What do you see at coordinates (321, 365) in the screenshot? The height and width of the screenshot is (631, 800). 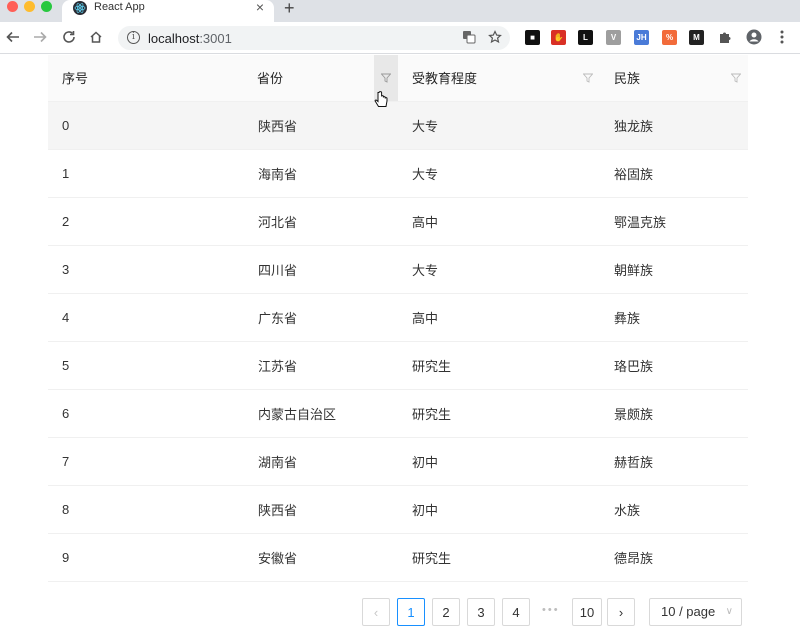 I see `cell-province: 江苏省` at bounding box center [321, 365].